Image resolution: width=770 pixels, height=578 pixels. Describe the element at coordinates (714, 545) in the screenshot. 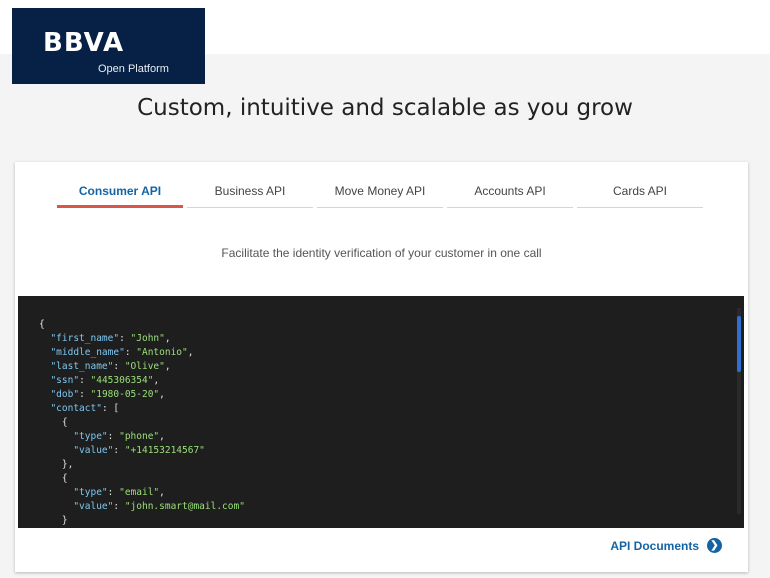

I see `chevron-right-icon: ❯` at that location.